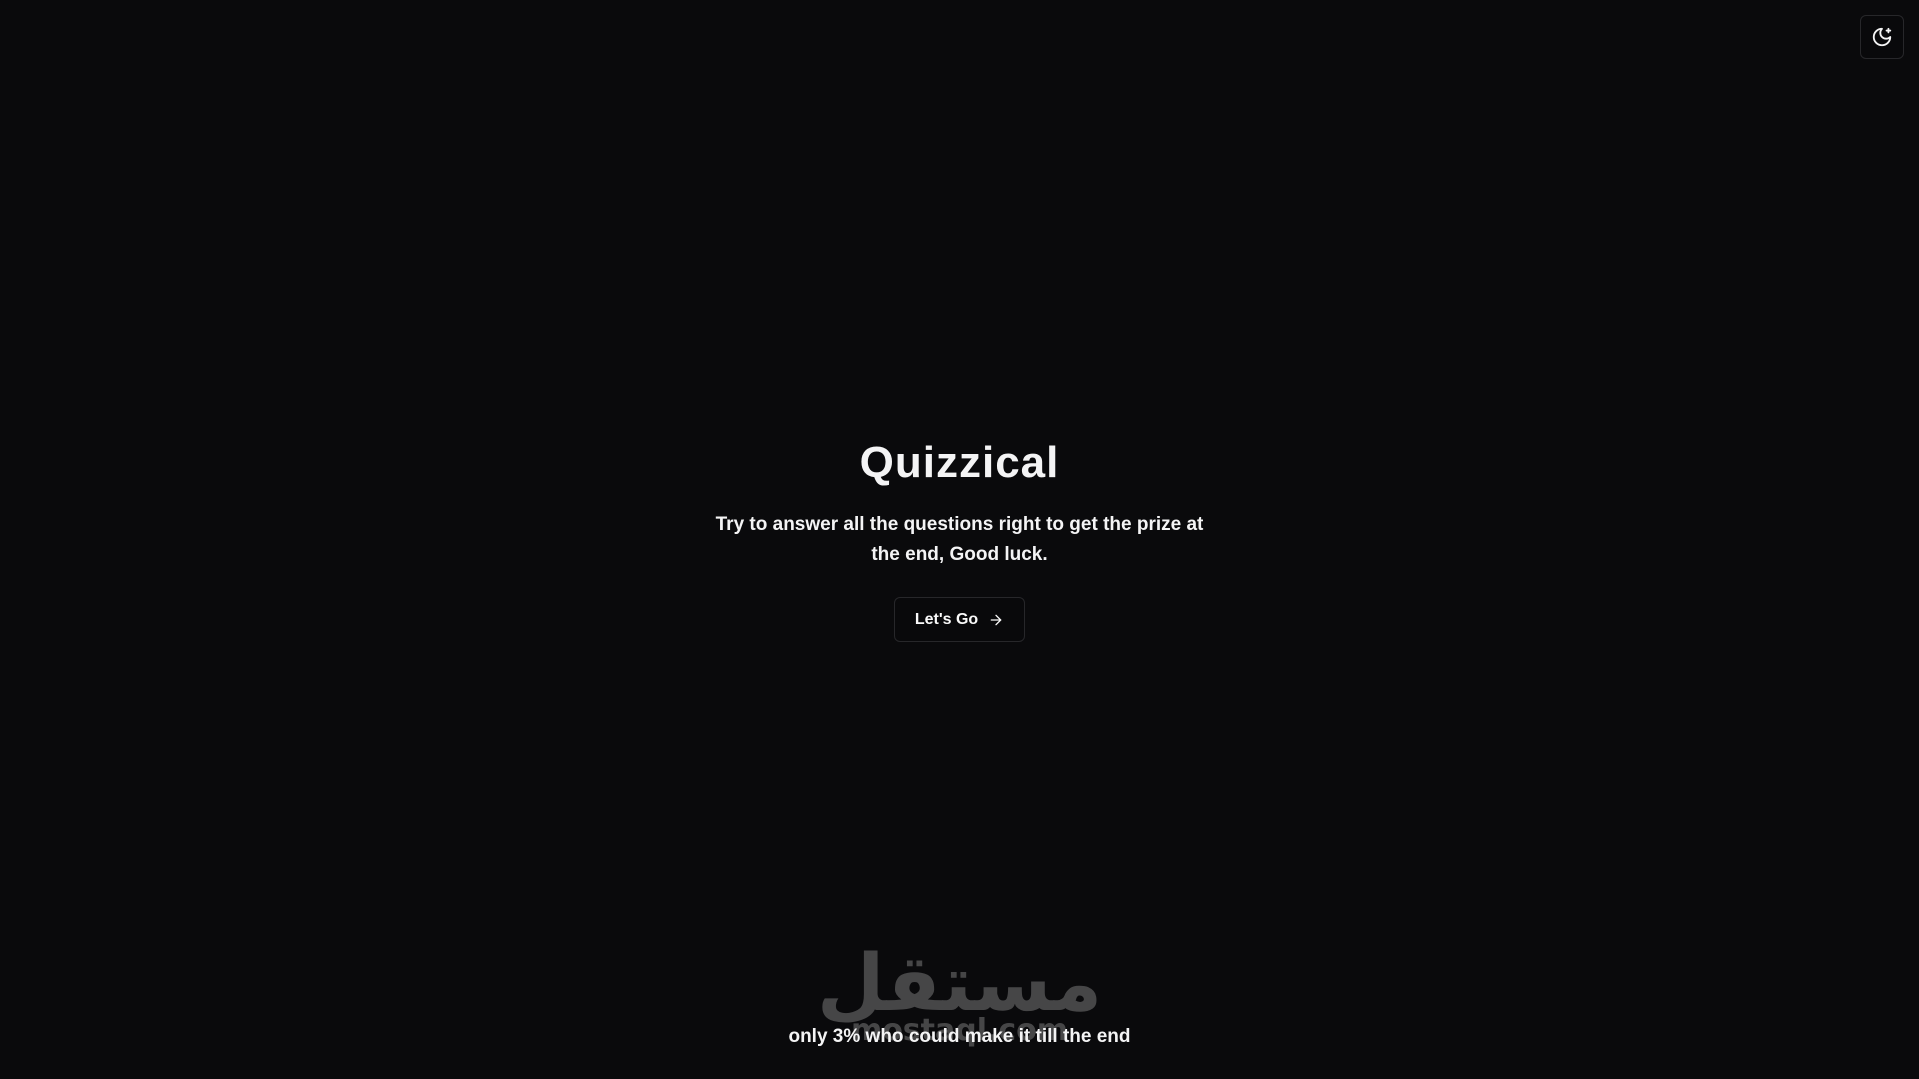  I want to click on lets-go-label: Let's Go, so click(946, 619).